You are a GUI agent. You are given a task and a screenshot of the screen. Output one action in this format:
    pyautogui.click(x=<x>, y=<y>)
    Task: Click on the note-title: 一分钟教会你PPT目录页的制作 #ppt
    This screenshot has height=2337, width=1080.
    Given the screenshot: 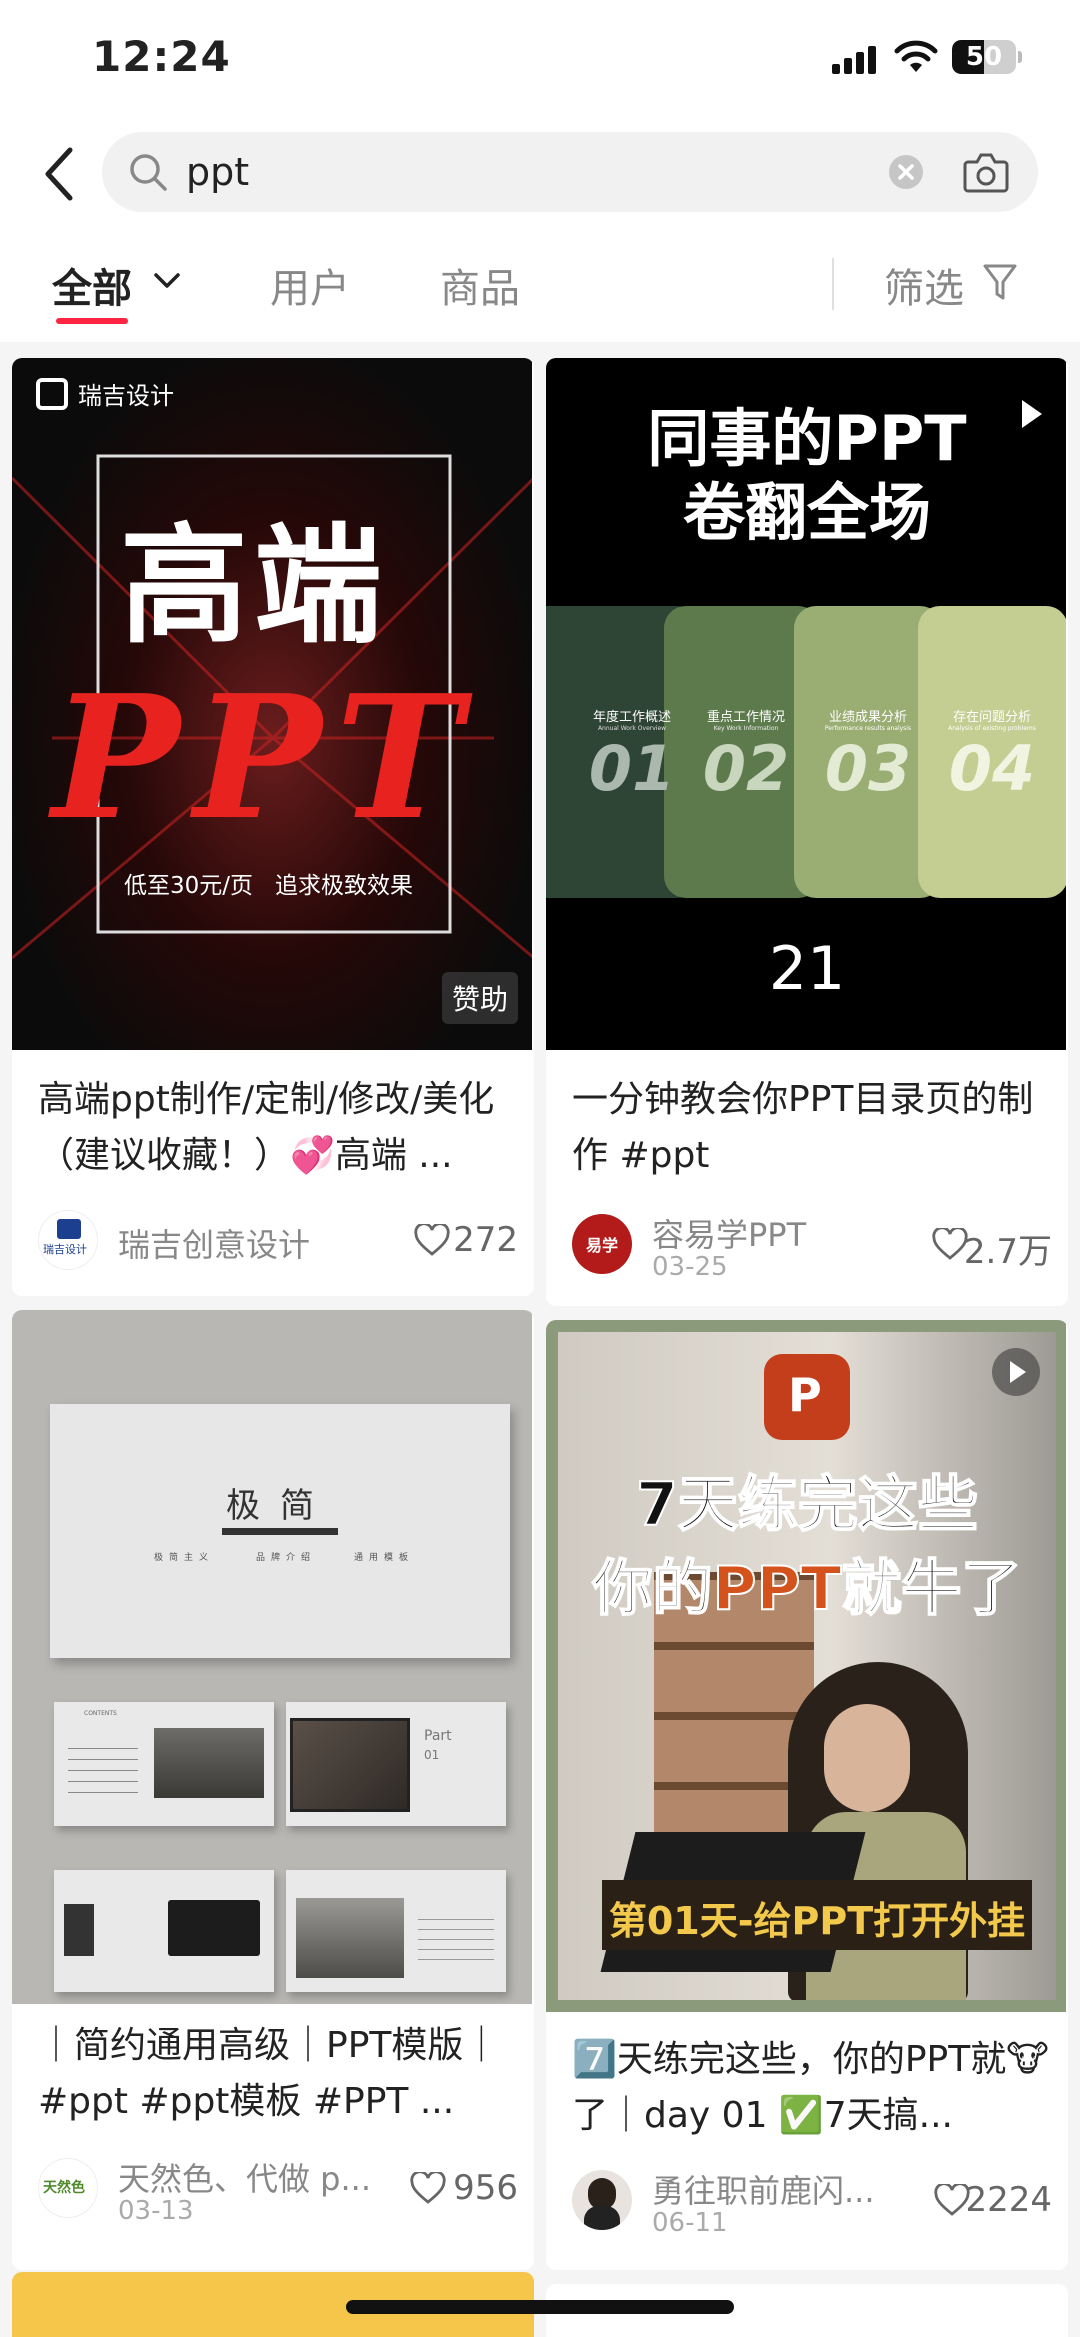 What is the action you would take?
    pyautogui.click(x=812, y=1128)
    